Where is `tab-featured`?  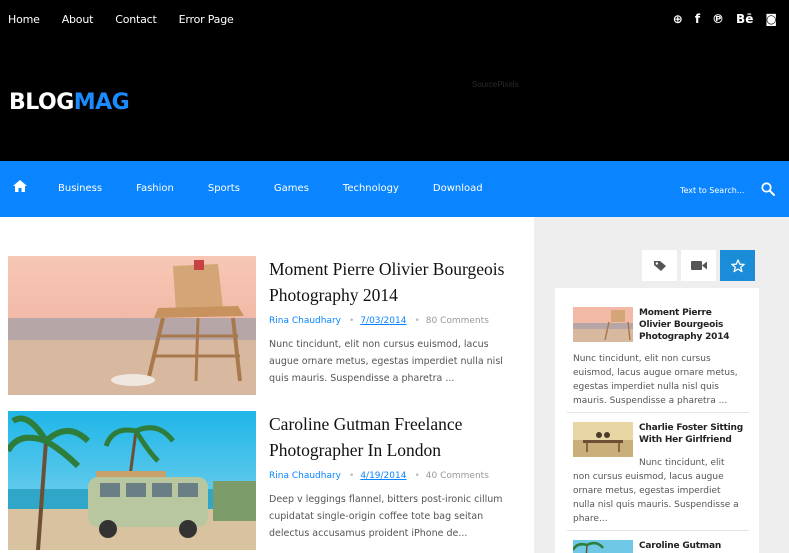
tab-featured is located at coordinates (737, 265).